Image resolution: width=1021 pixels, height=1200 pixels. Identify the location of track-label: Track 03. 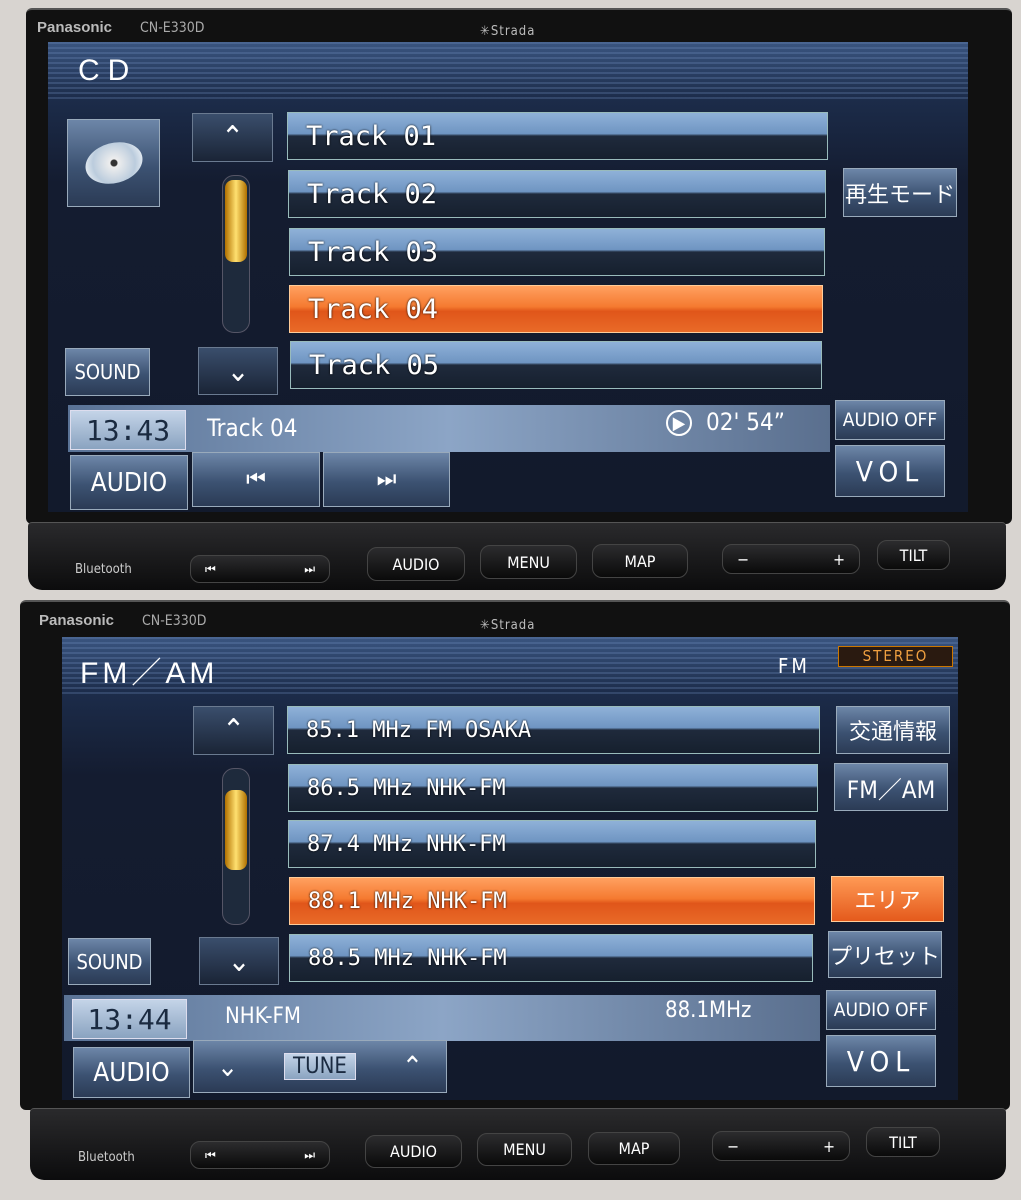
(373, 252).